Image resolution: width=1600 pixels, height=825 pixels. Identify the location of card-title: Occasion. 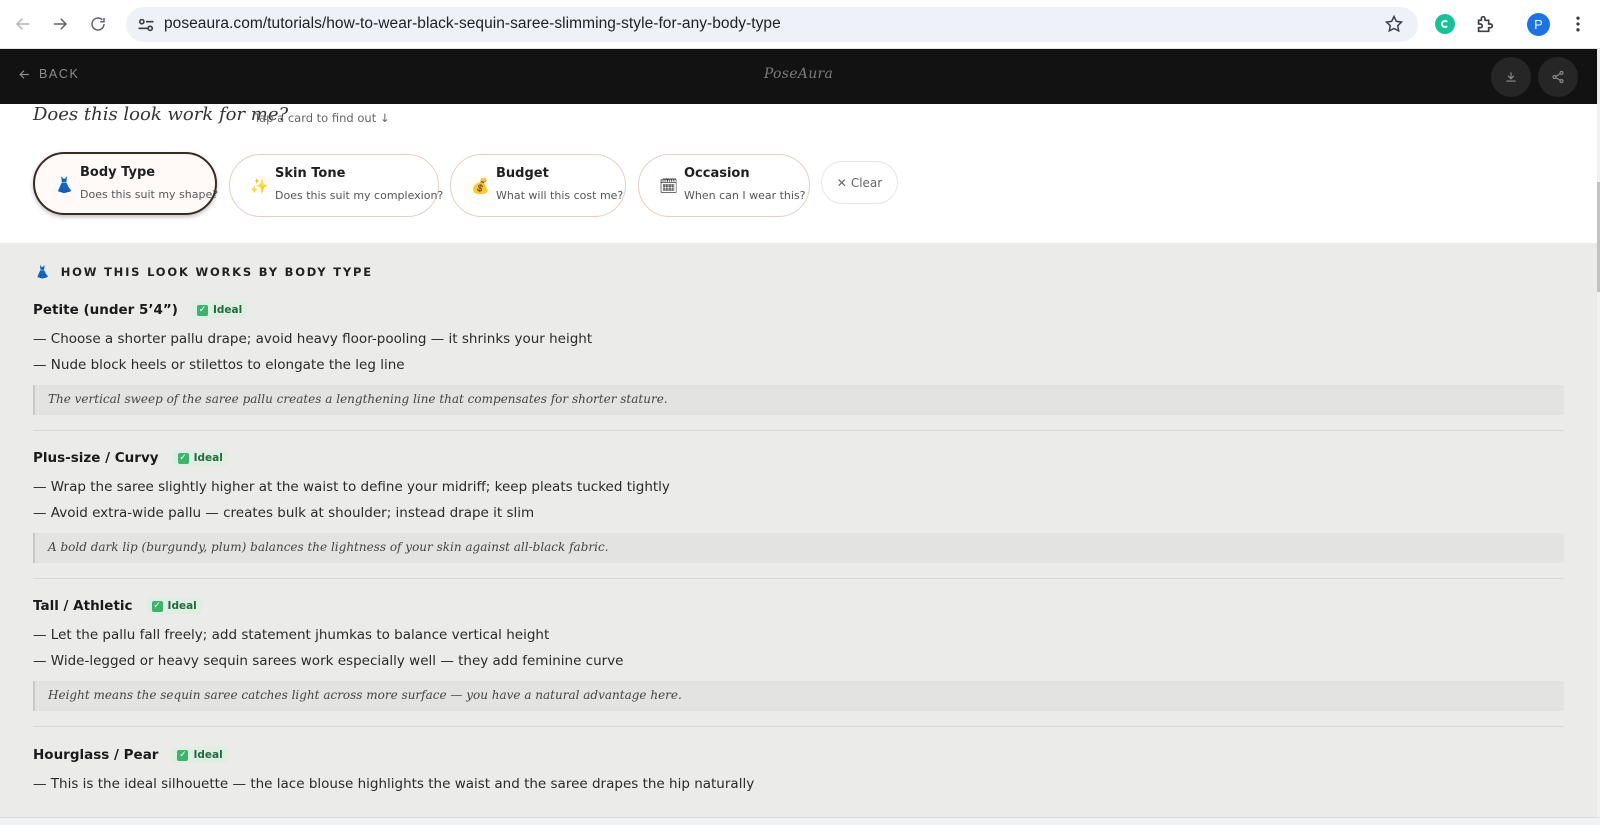
(717, 173).